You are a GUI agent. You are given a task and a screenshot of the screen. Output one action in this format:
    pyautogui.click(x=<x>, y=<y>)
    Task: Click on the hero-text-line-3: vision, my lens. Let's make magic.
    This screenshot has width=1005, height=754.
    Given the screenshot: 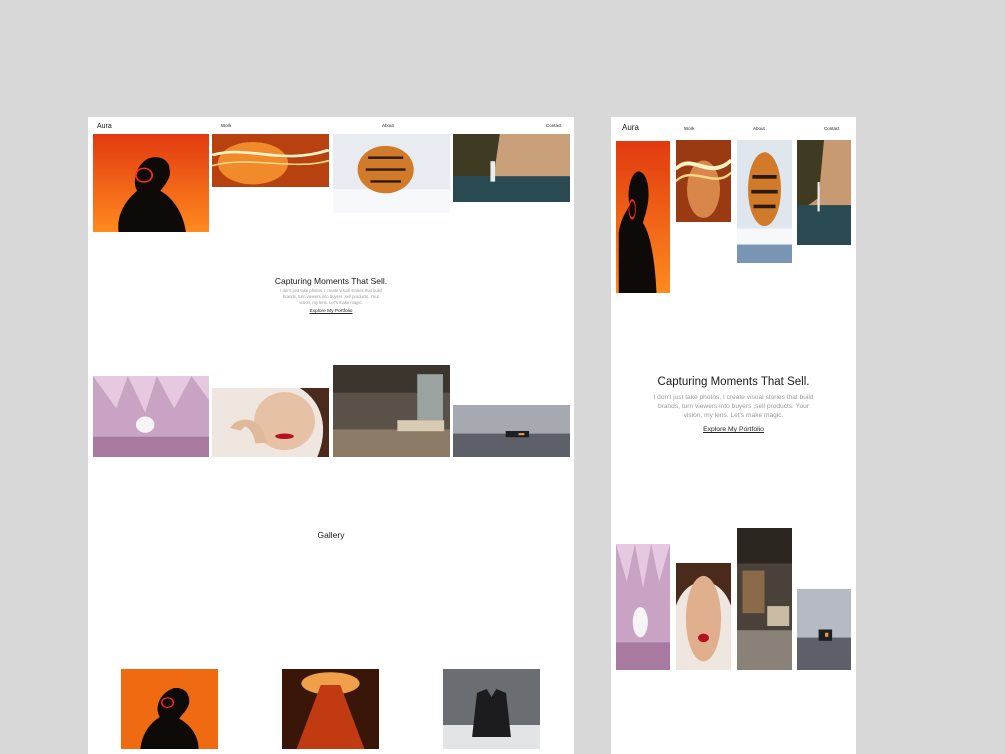 What is the action you would take?
    pyautogui.click(x=331, y=302)
    